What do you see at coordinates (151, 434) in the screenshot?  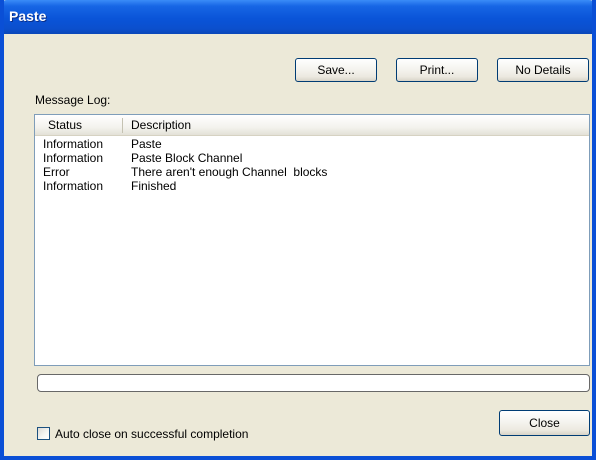 I see `auto-close-label: Auto close on successful completion` at bounding box center [151, 434].